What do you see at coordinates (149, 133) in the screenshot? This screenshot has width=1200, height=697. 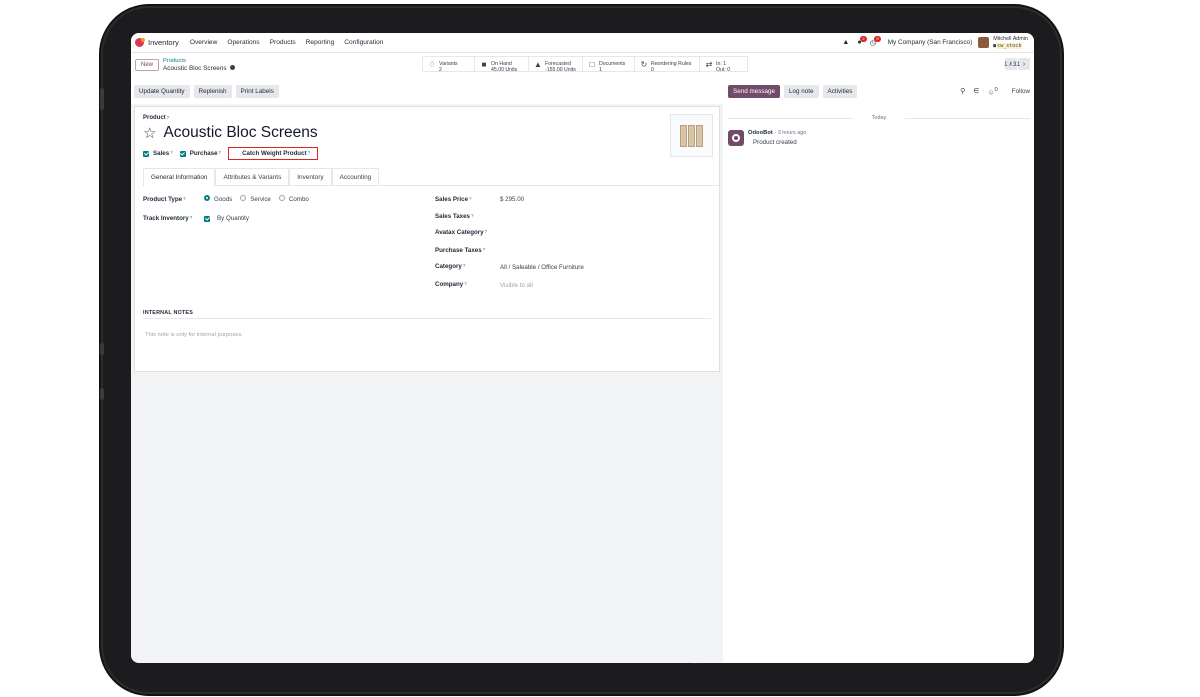 I see `star-icon: ☆` at bounding box center [149, 133].